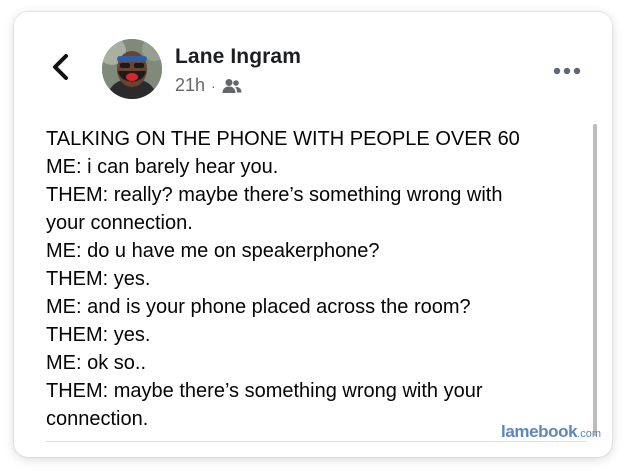 The width and height of the screenshot is (630, 471). What do you see at coordinates (283, 139) in the screenshot?
I see `post-line: TALKING ON THE PHONE WITH PEOPLE OVER 60` at bounding box center [283, 139].